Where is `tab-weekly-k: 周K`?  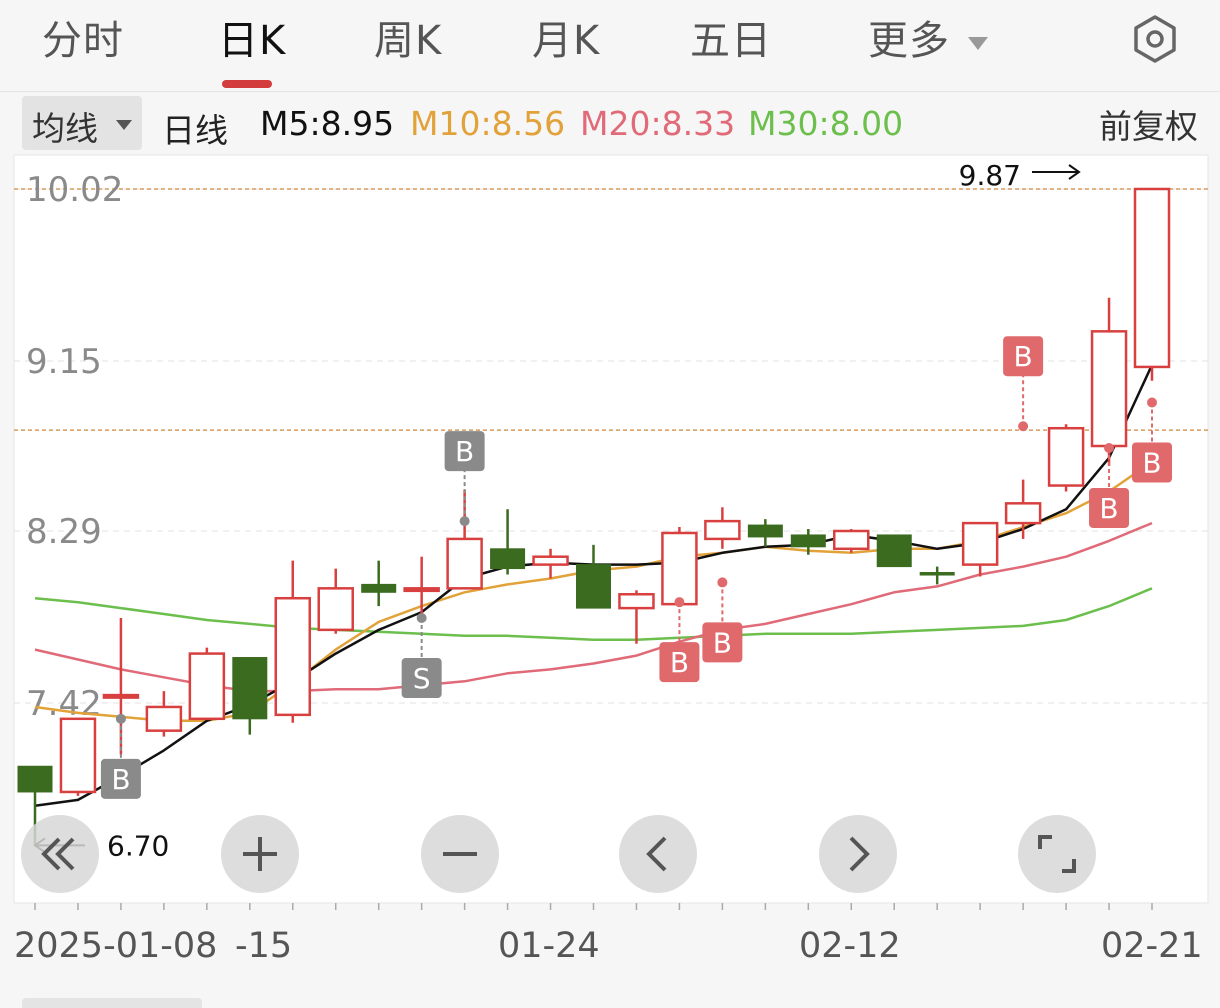 tab-weekly-k: 周K is located at coordinates (408, 37).